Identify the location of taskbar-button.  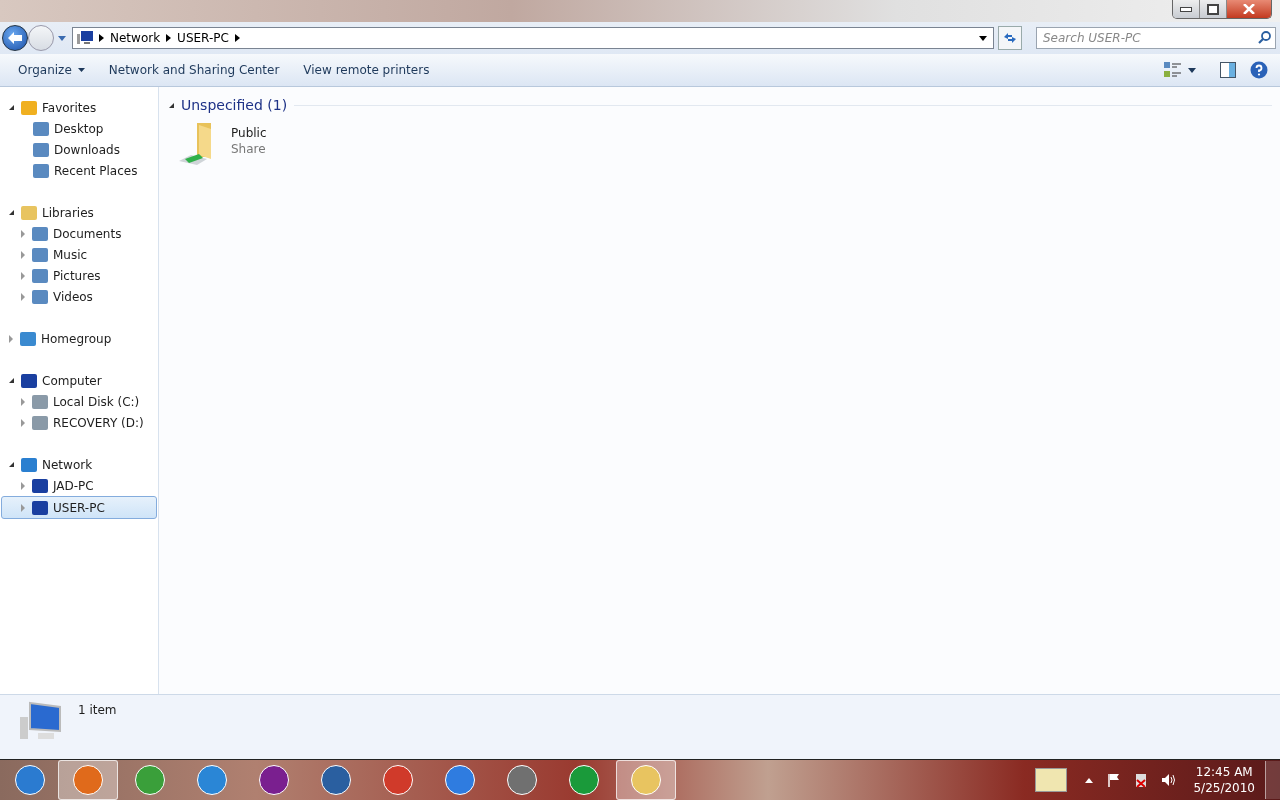
(88, 780).